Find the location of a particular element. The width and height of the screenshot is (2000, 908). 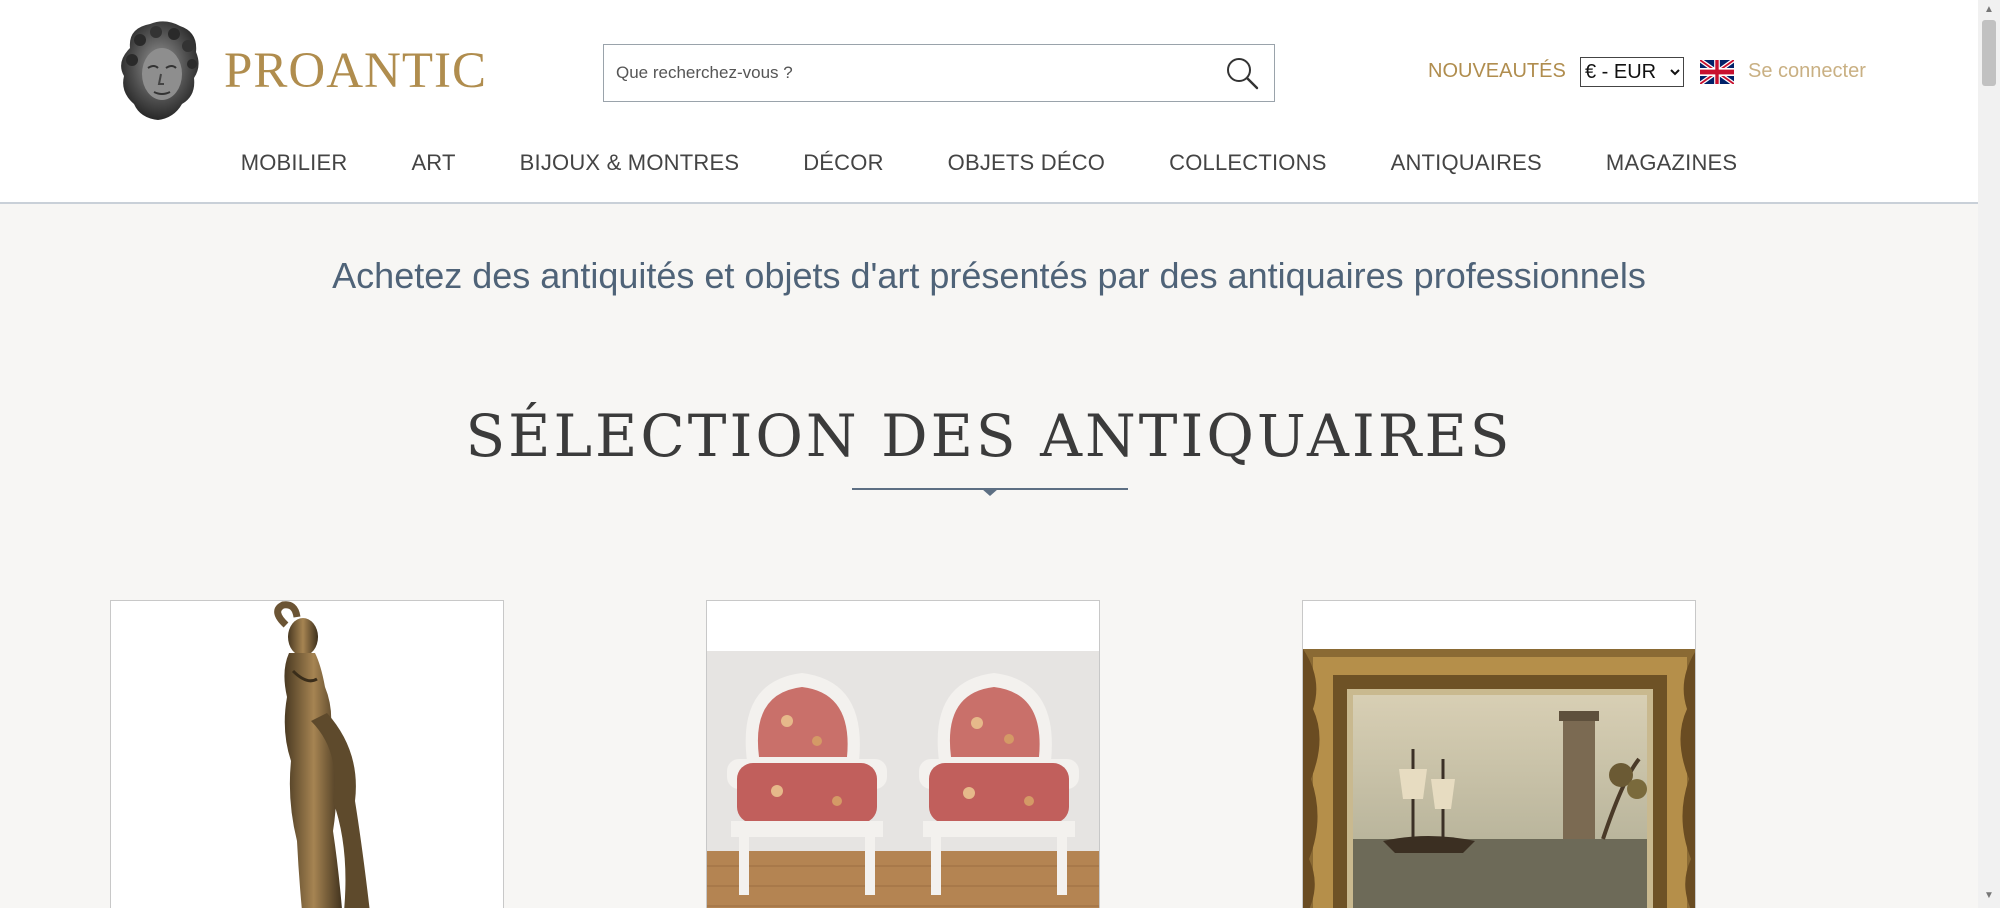

search-input is located at coordinates (905, 73).